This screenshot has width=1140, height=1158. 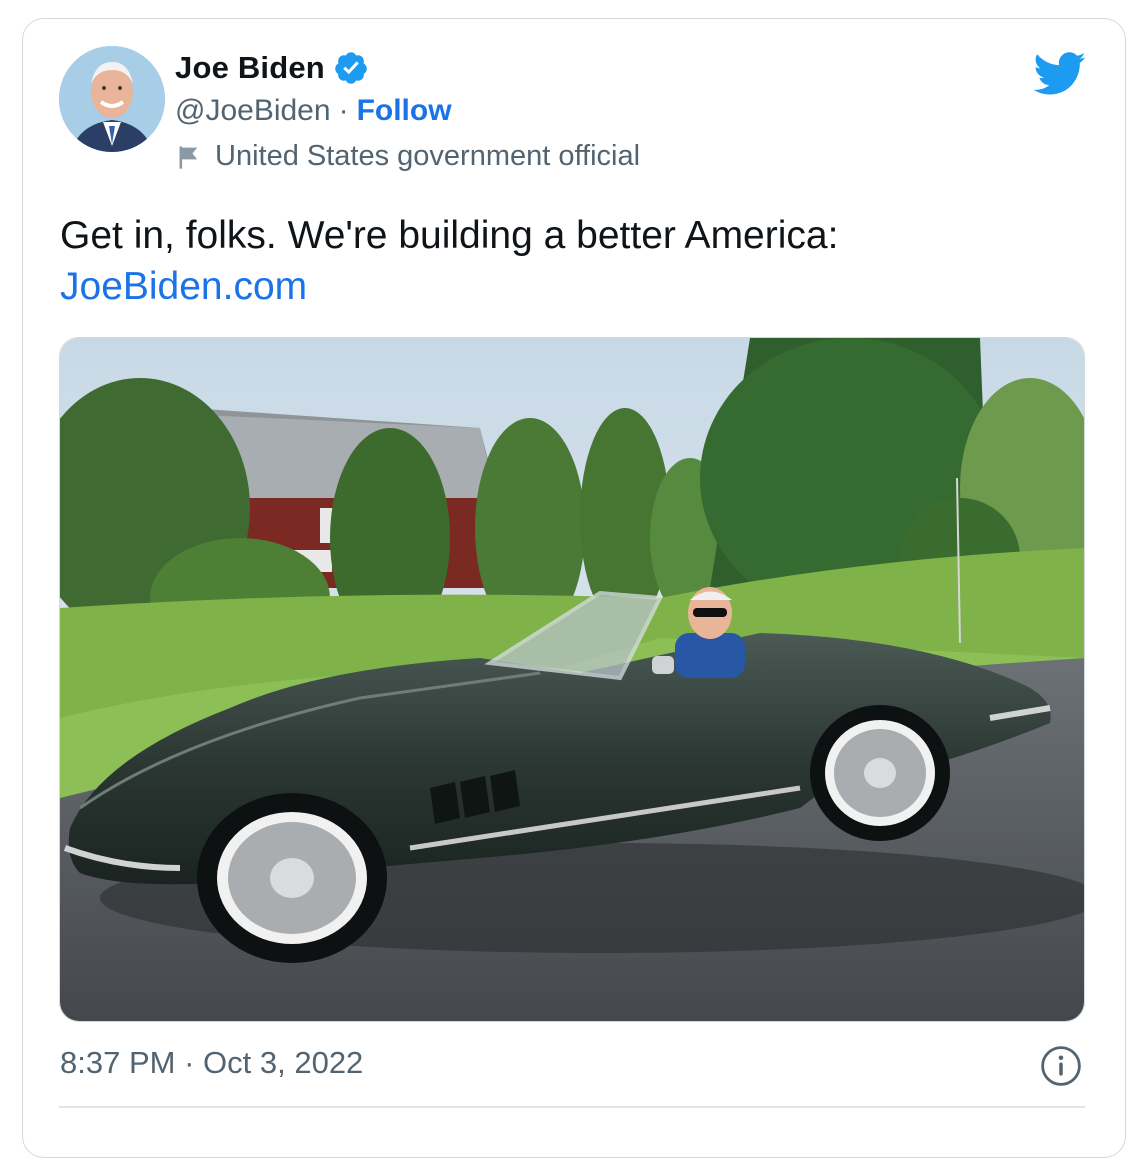 What do you see at coordinates (1060, 74) in the screenshot?
I see `twitter-bird-icon` at bounding box center [1060, 74].